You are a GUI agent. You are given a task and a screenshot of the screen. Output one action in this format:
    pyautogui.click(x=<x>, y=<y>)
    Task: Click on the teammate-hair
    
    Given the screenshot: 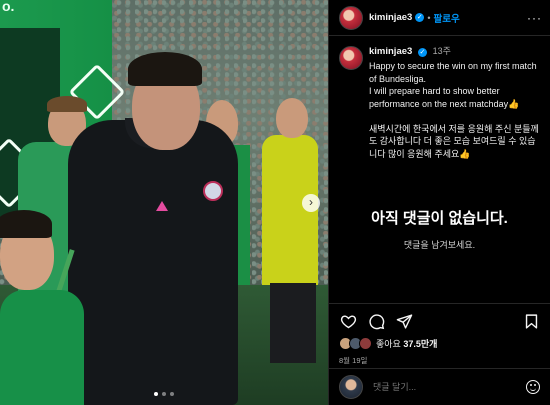 What is the action you would take?
    pyautogui.click(x=67, y=104)
    